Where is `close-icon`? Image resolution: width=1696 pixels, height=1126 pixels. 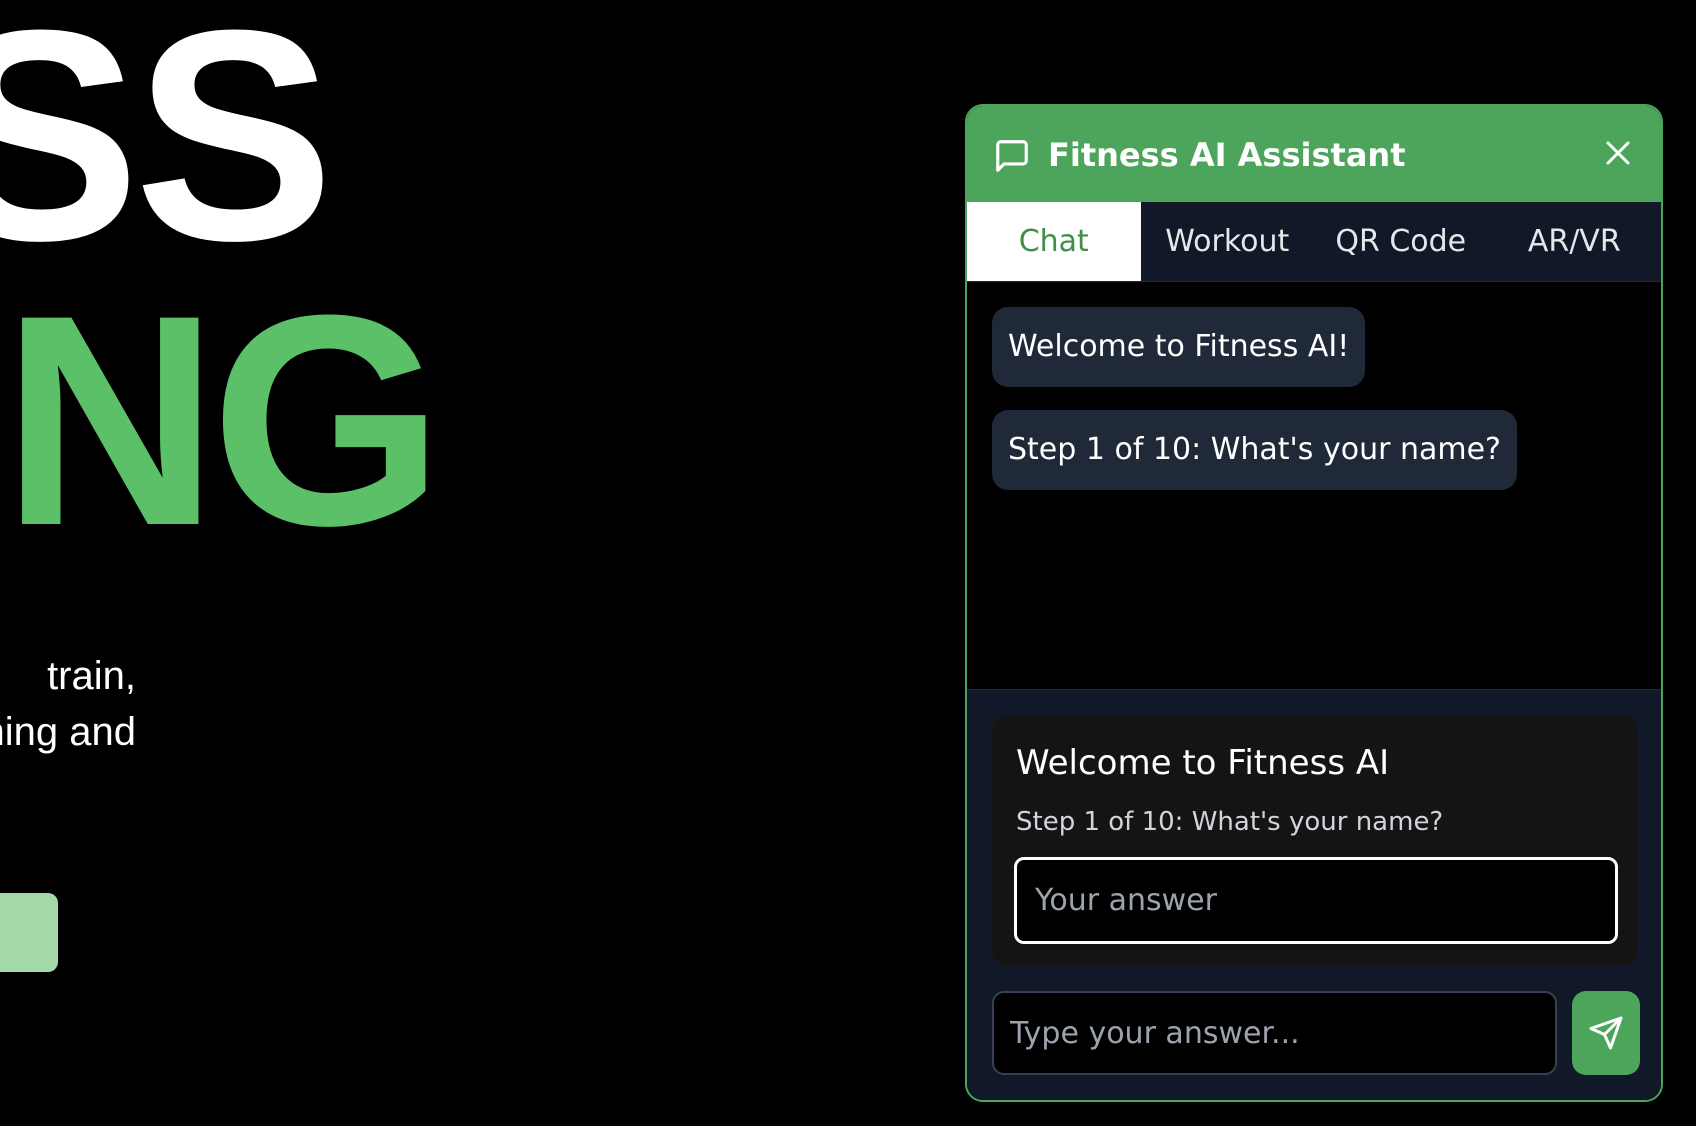
close-icon is located at coordinates (1618, 153).